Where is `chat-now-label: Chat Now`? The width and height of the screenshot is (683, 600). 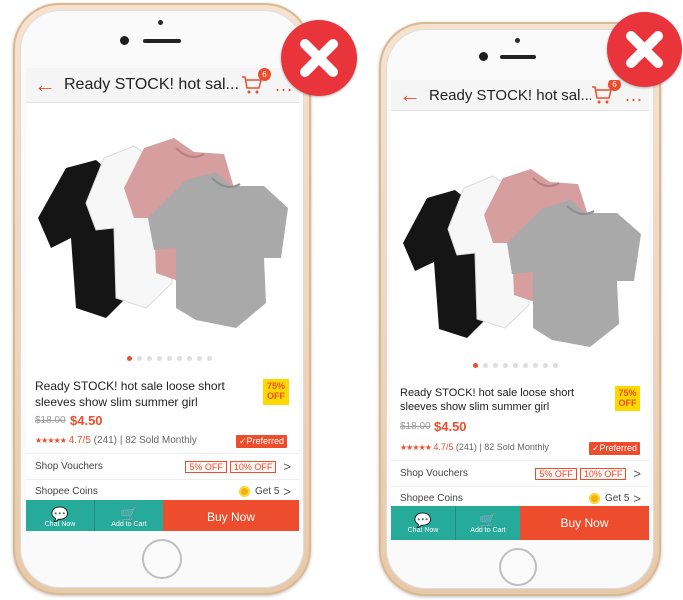
chat-now-label: Chat Now is located at coordinates (423, 530).